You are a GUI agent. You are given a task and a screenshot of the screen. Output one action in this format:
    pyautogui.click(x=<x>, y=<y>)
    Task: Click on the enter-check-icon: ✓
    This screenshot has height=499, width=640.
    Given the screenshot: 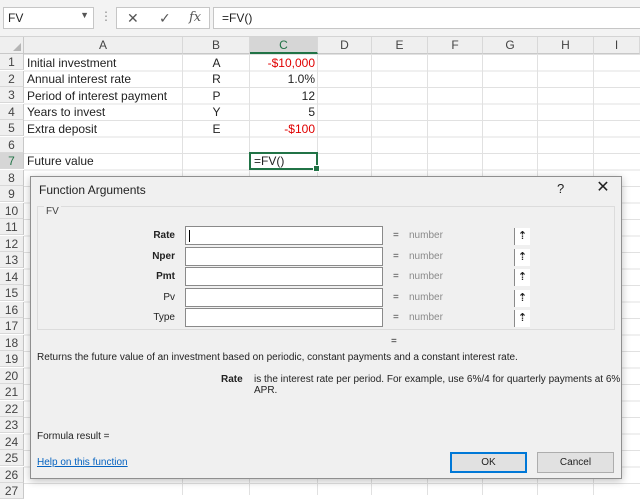 What is the action you would take?
    pyautogui.click(x=165, y=18)
    